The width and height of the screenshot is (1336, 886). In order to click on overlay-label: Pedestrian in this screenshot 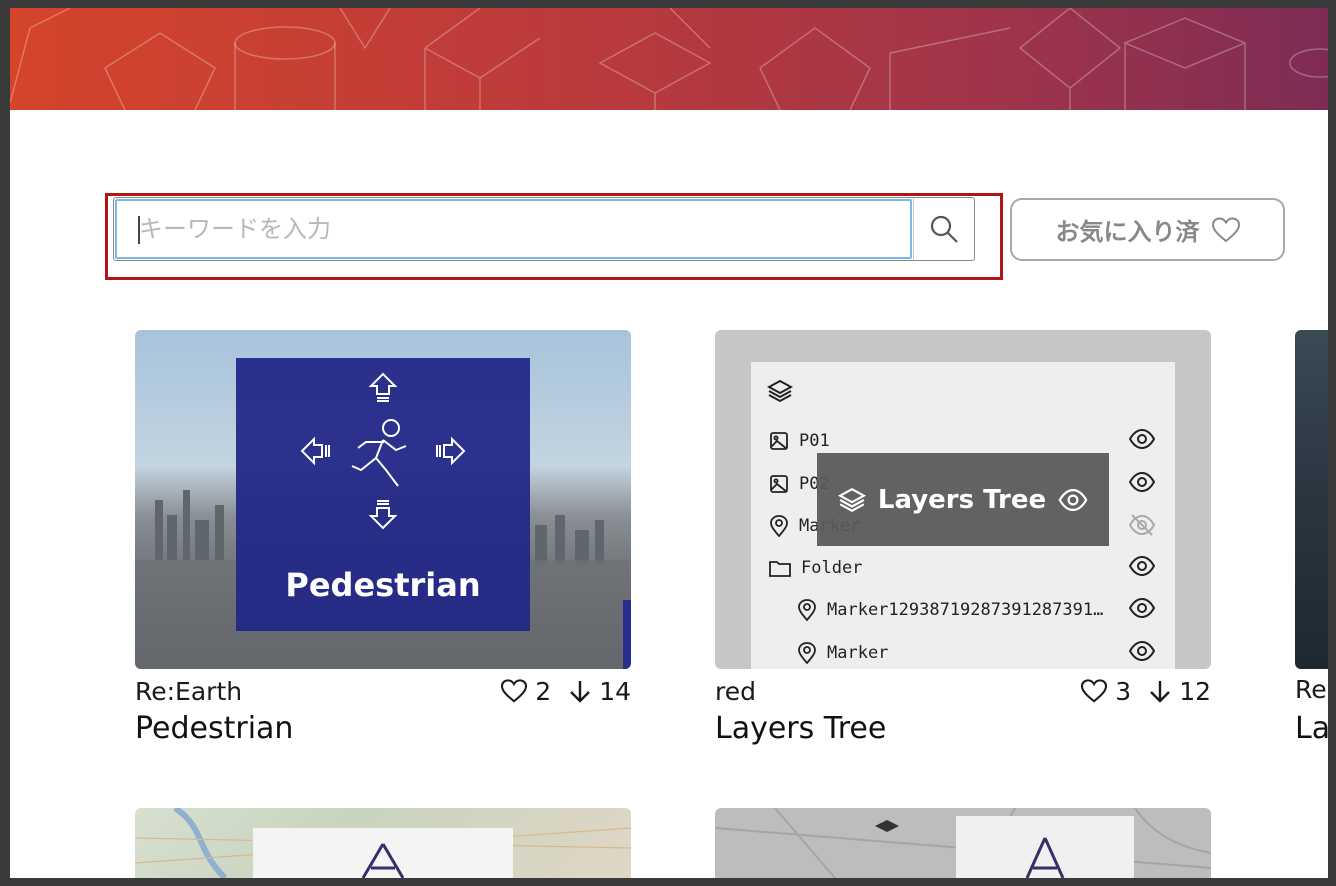, I will do `click(383, 585)`.